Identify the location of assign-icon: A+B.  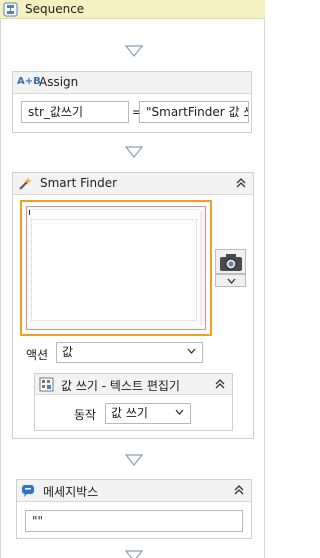
(29, 81).